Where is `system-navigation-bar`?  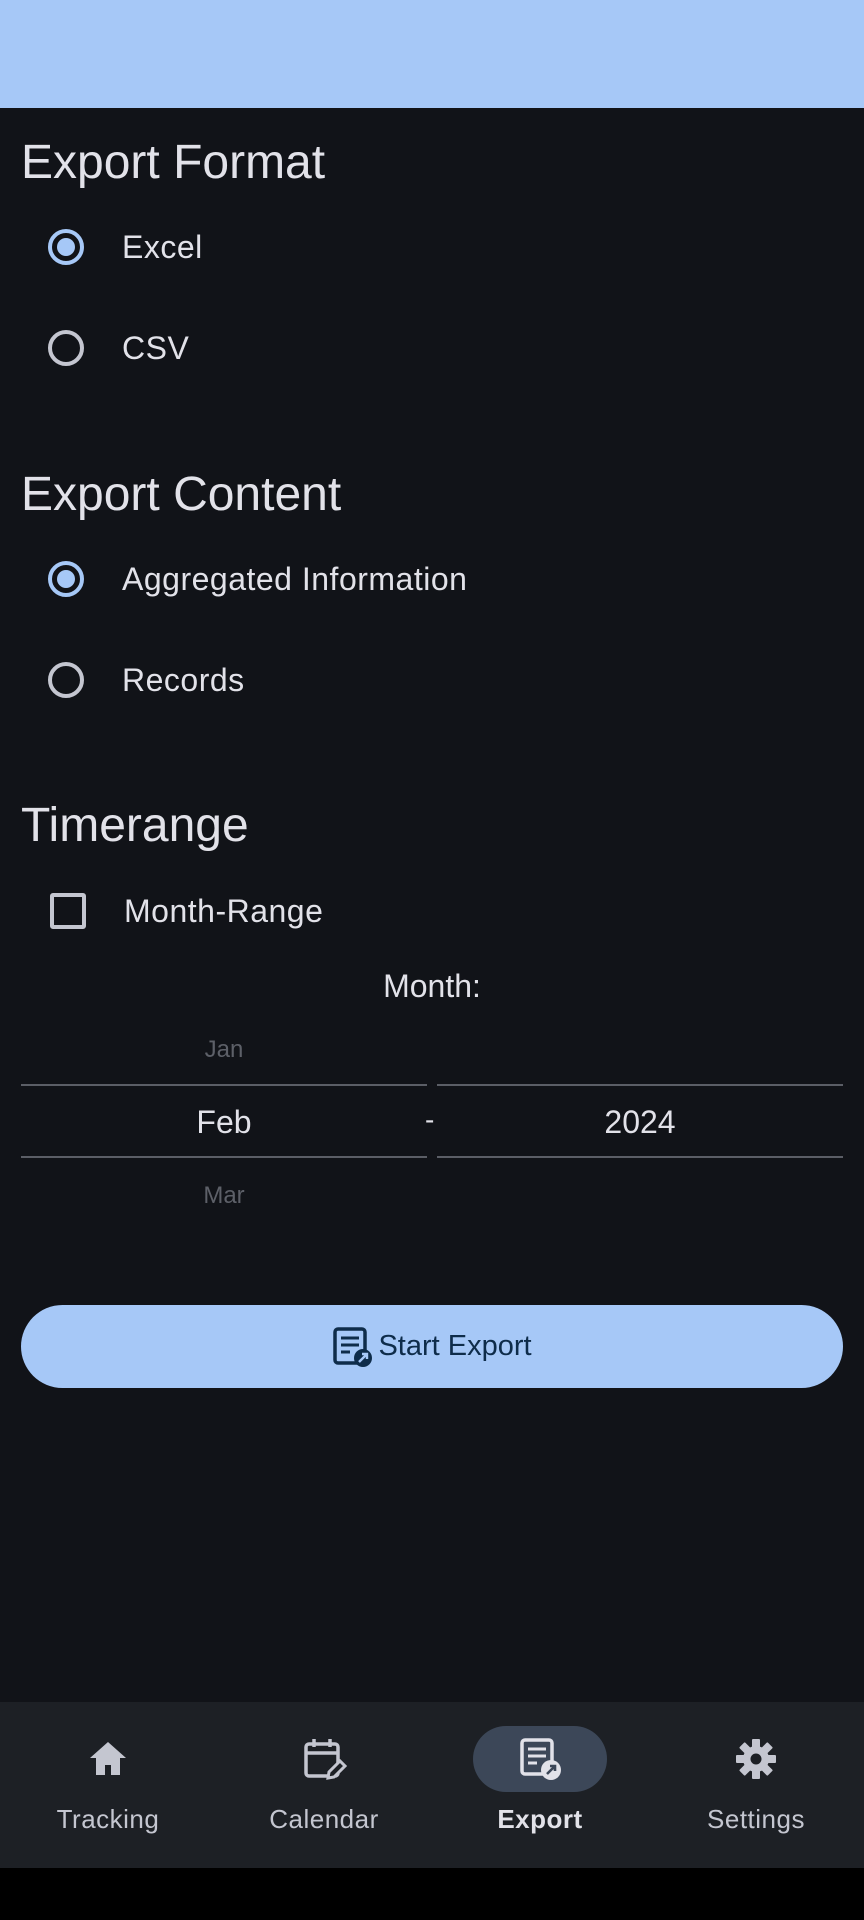 system-navigation-bar is located at coordinates (432, 1894).